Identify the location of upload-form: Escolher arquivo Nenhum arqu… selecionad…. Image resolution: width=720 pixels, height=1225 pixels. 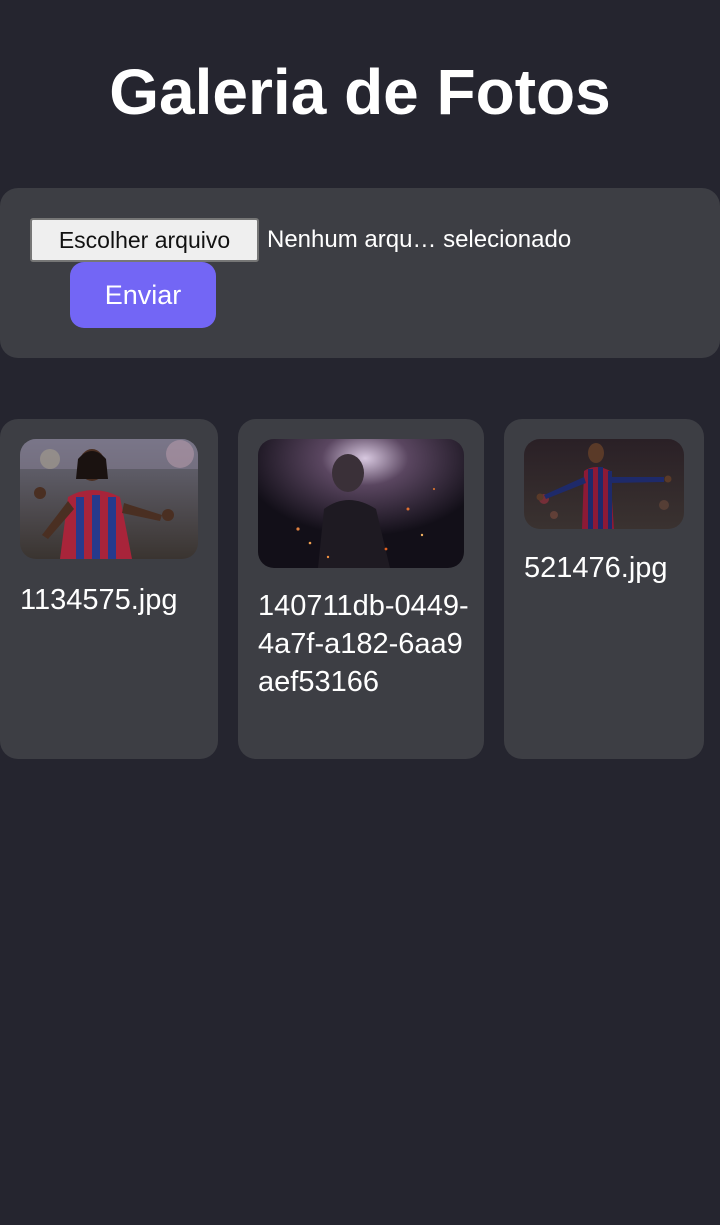
(360, 273).